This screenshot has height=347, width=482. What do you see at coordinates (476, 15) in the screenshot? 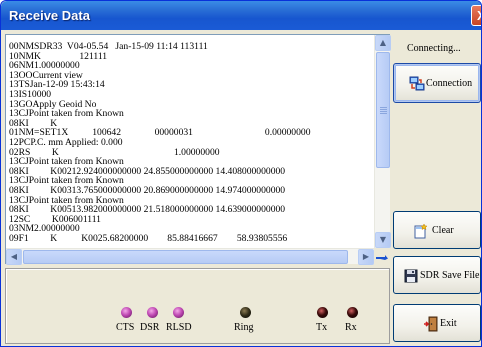
I see `close-button: X` at bounding box center [476, 15].